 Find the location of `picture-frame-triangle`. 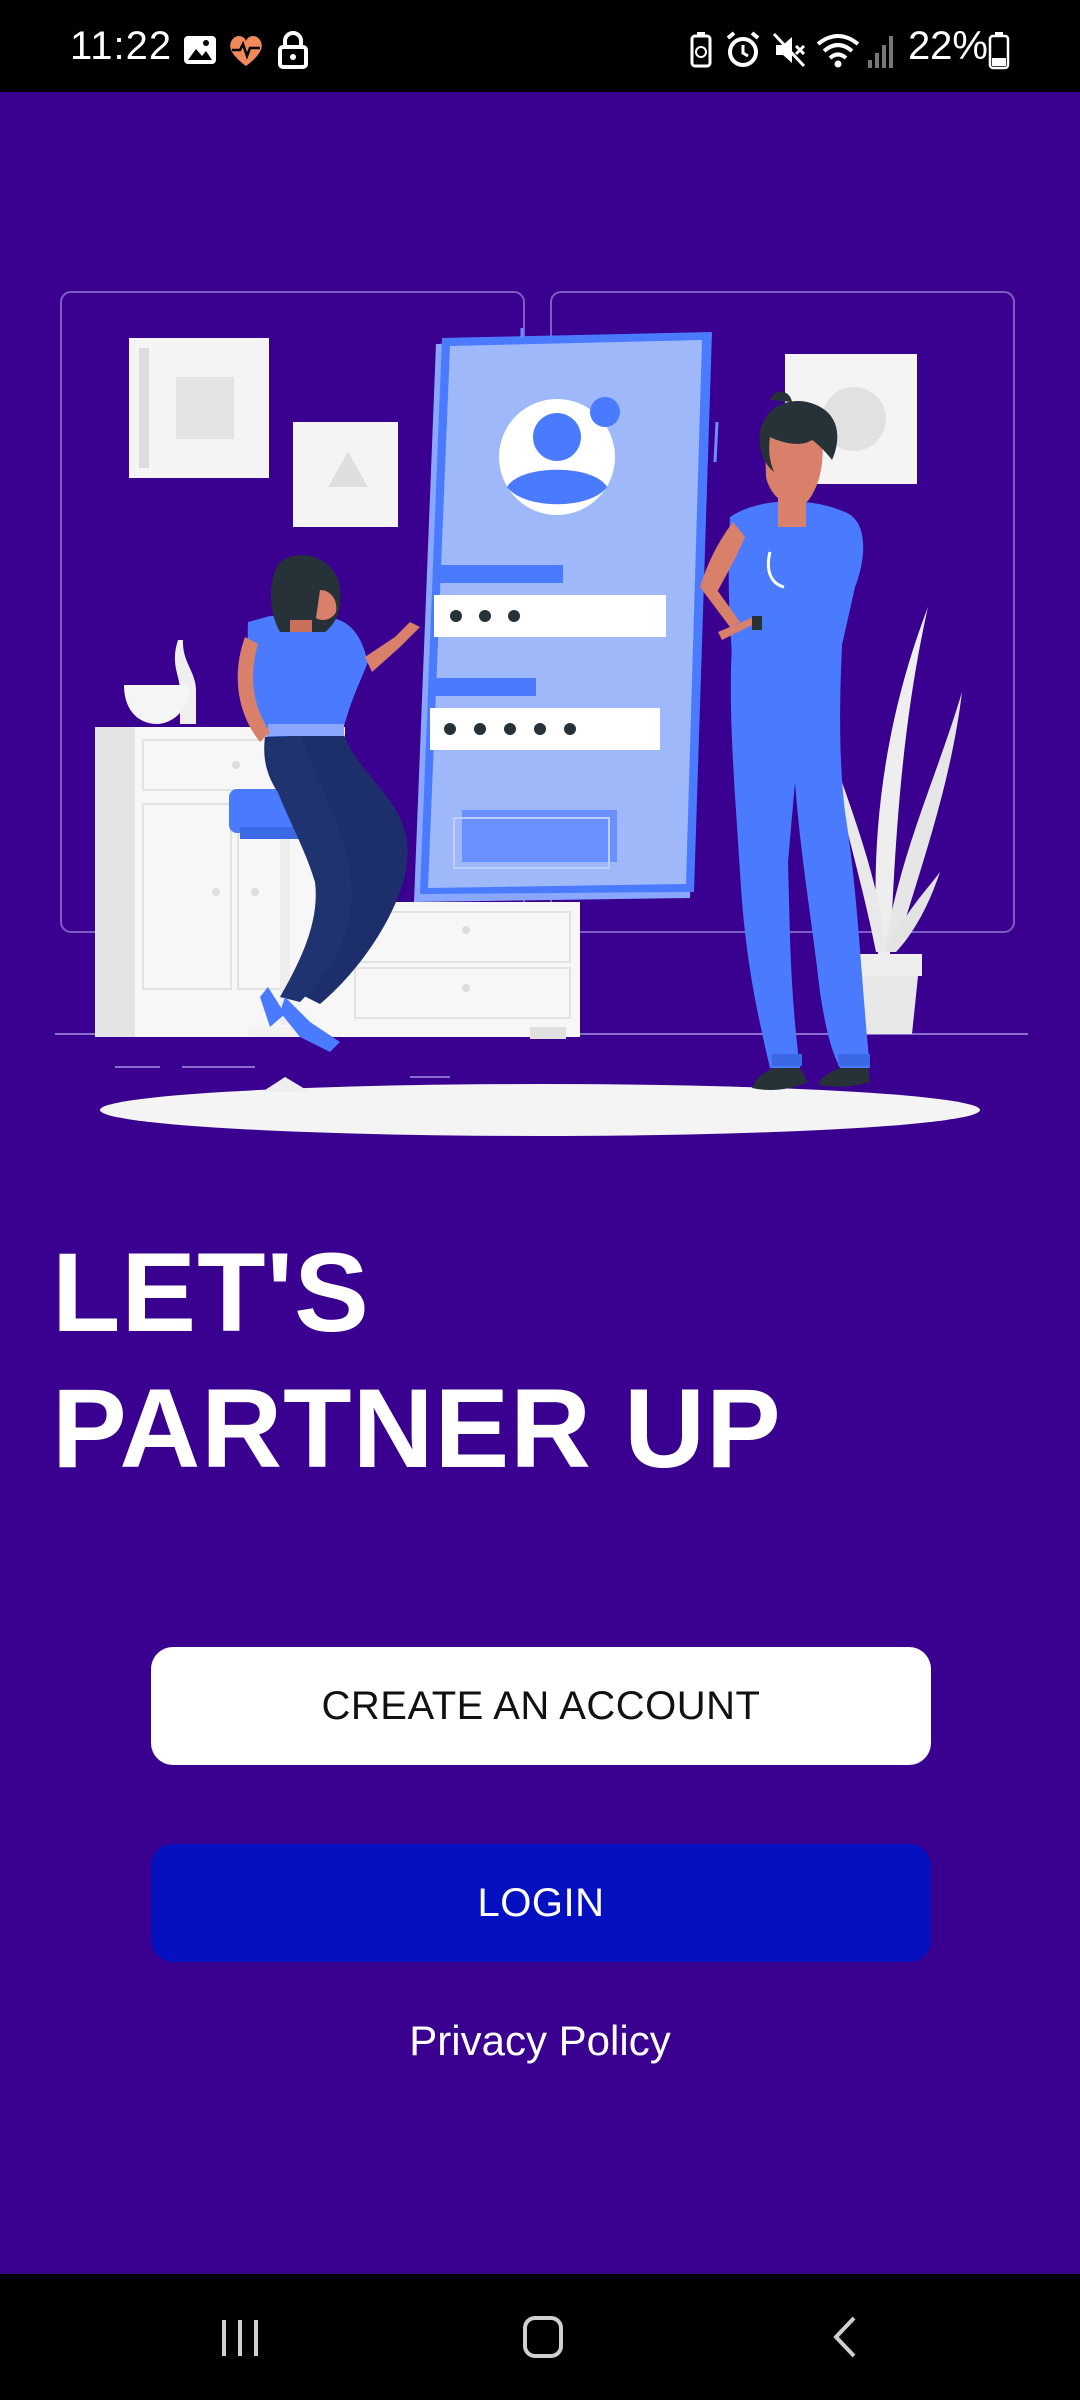

picture-frame-triangle is located at coordinates (345, 474).